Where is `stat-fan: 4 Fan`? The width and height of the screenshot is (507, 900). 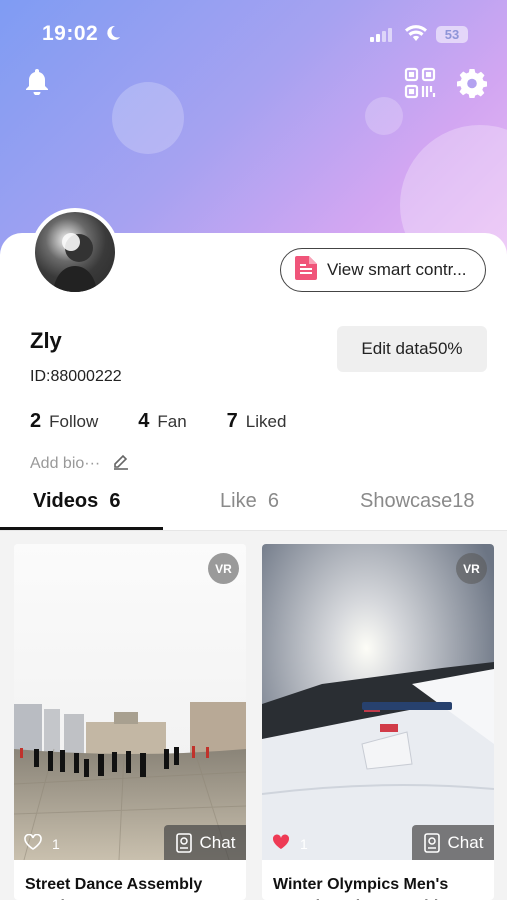
stat-fan: 4 Fan is located at coordinates (162, 421).